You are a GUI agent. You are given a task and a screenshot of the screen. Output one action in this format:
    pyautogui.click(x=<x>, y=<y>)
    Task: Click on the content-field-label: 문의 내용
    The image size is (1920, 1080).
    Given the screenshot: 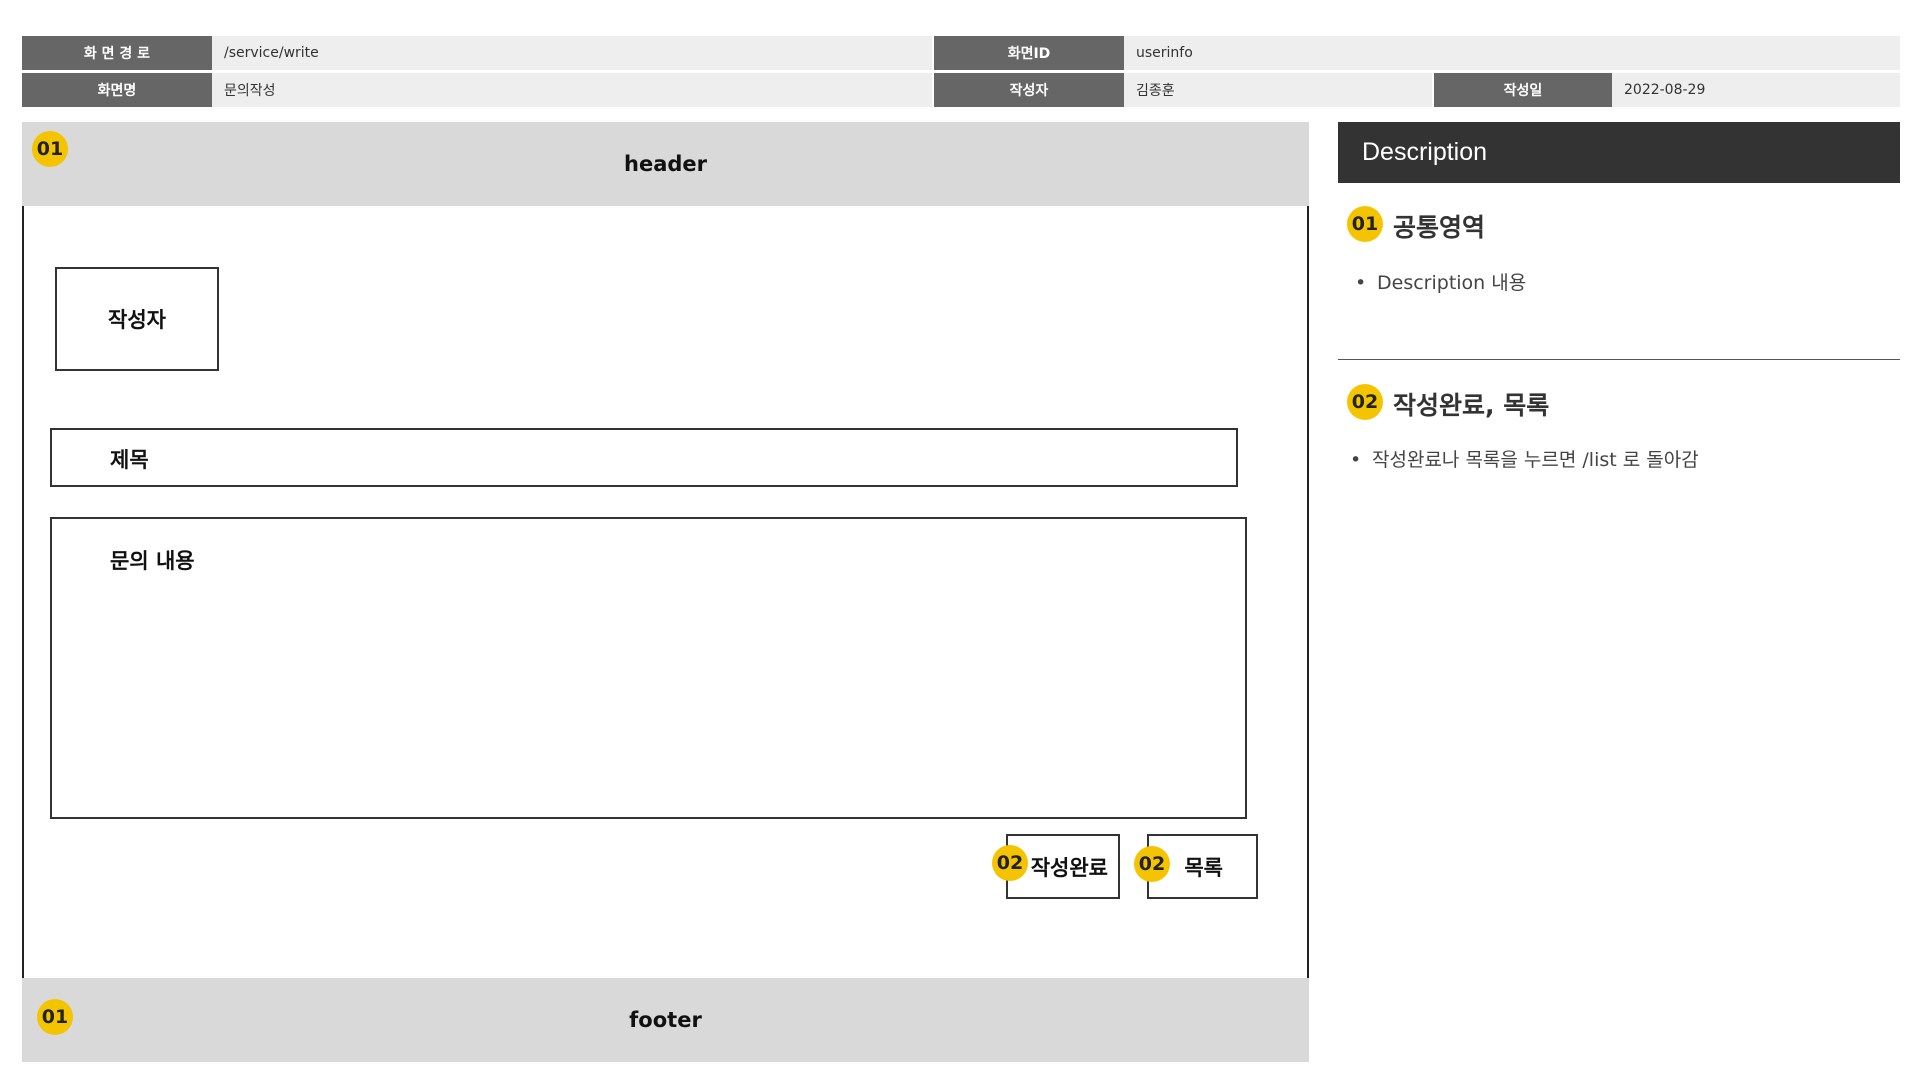 What is the action you would take?
    pyautogui.click(x=152, y=561)
    